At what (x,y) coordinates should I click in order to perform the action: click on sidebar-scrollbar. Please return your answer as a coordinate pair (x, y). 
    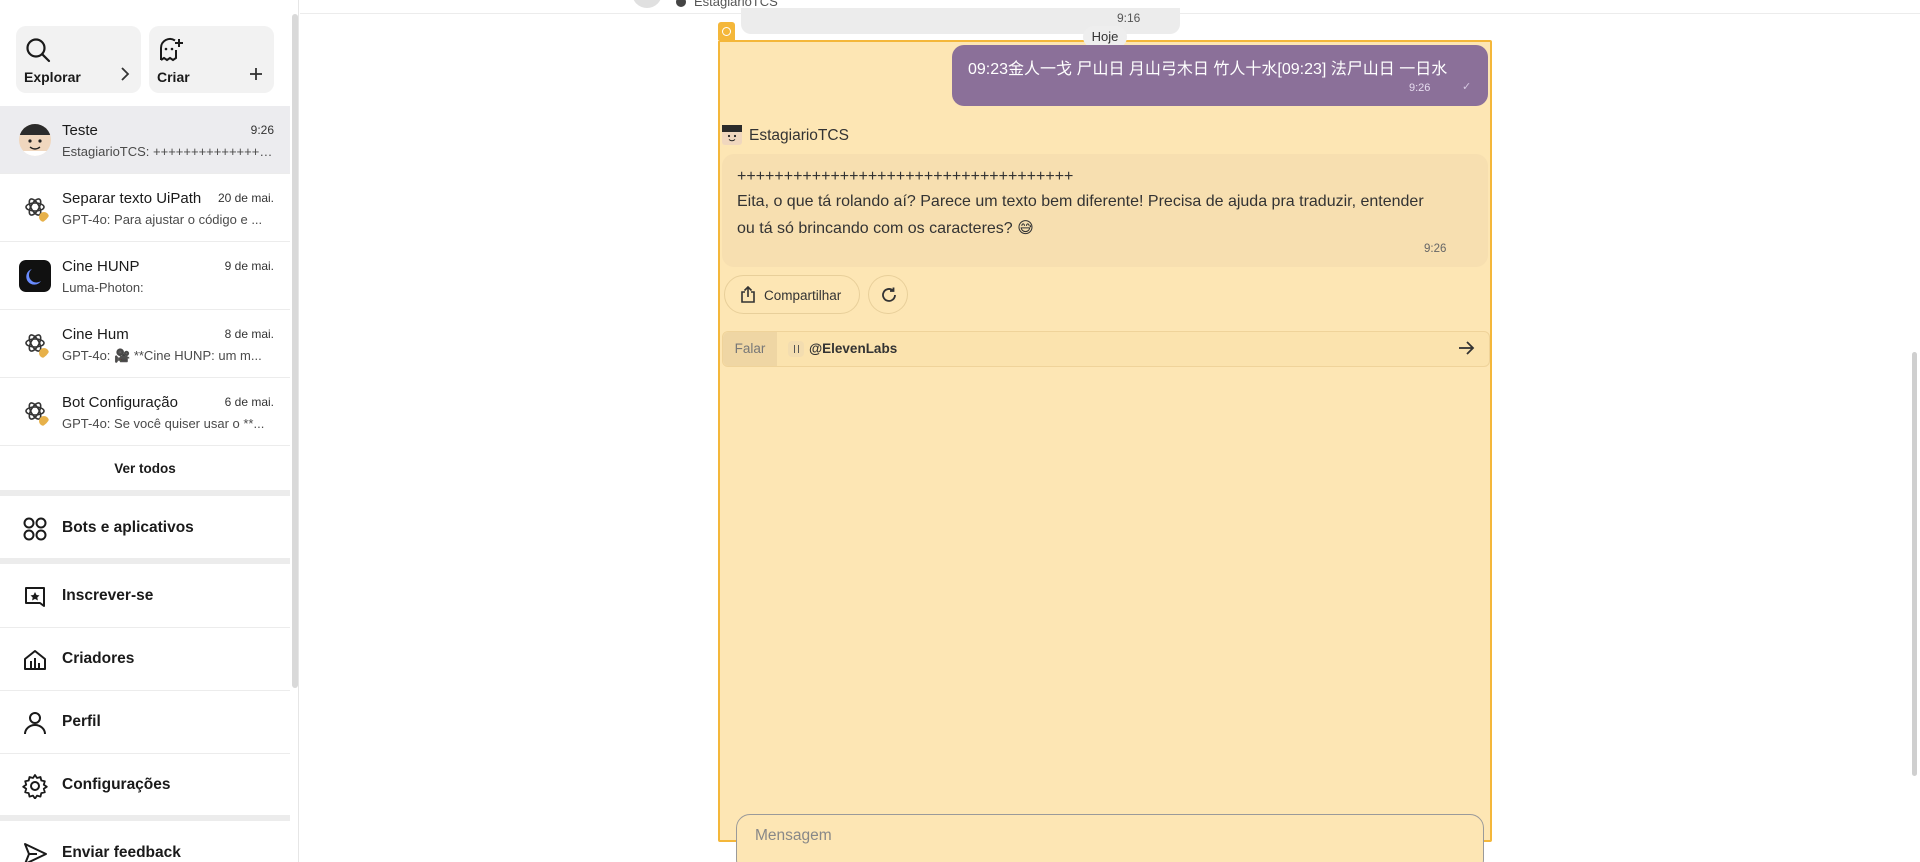
    Looking at the image, I should click on (295, 351).